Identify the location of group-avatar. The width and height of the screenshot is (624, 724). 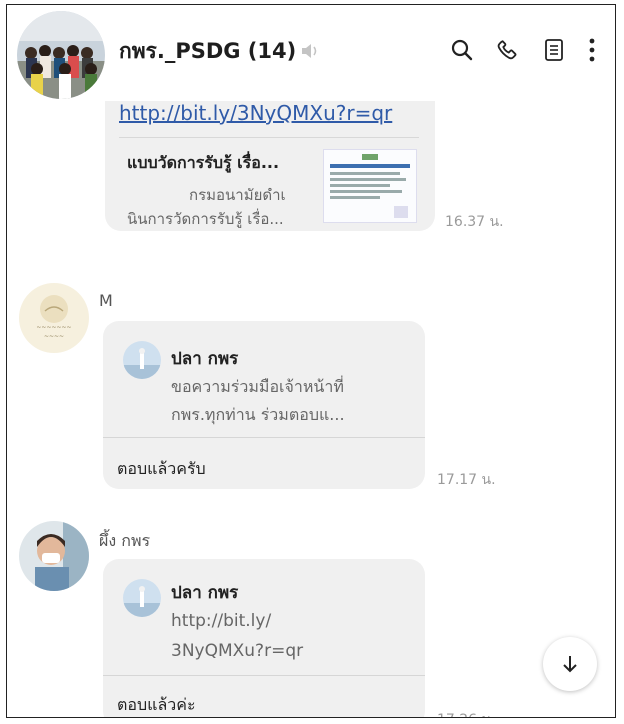
(61, 55).